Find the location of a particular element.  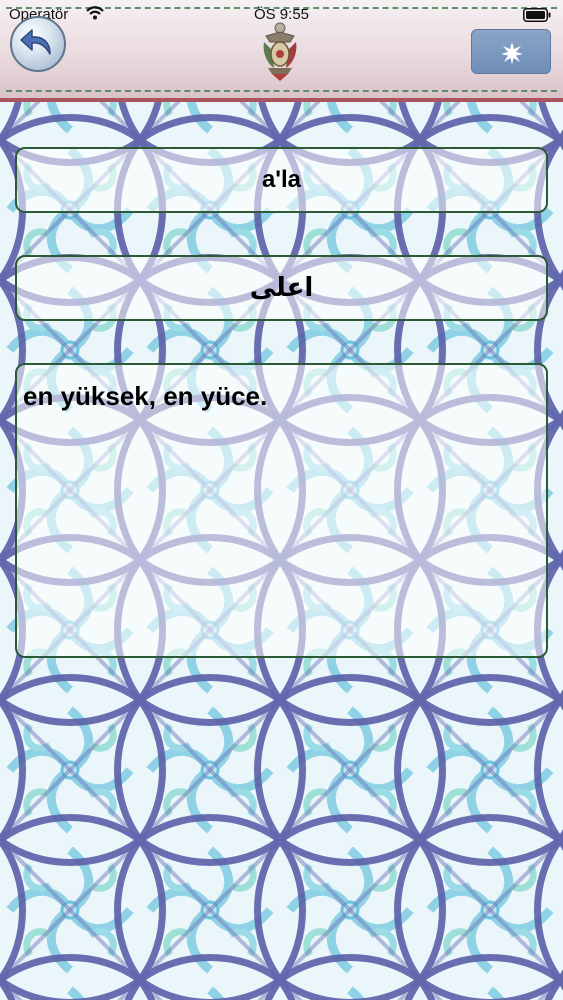

word-card: a'la is located at coordinates (281, 180).